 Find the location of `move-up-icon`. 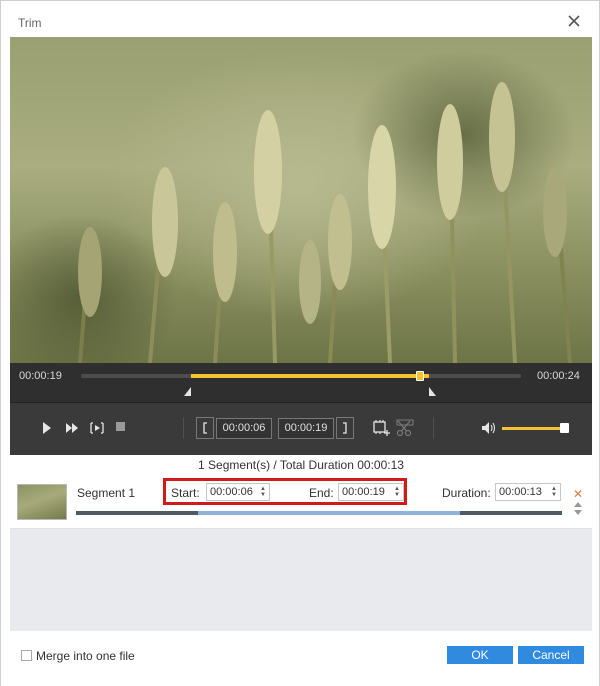

move-up-icon is located at coordinates (578, 504).